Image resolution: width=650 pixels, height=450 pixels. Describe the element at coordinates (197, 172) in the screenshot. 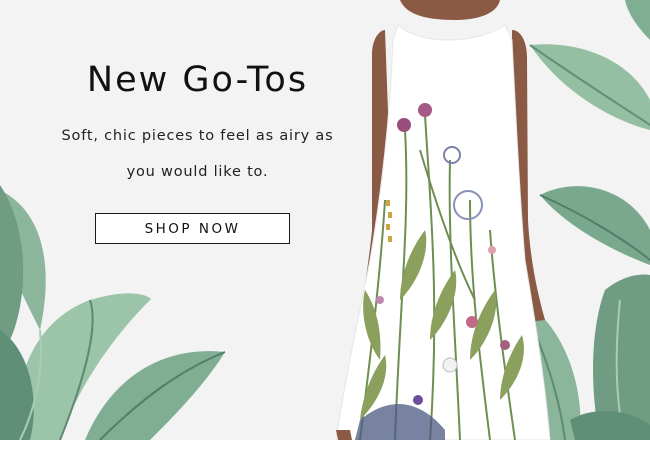

I see `hero-subtext-line-2: you would like to.` at that location.